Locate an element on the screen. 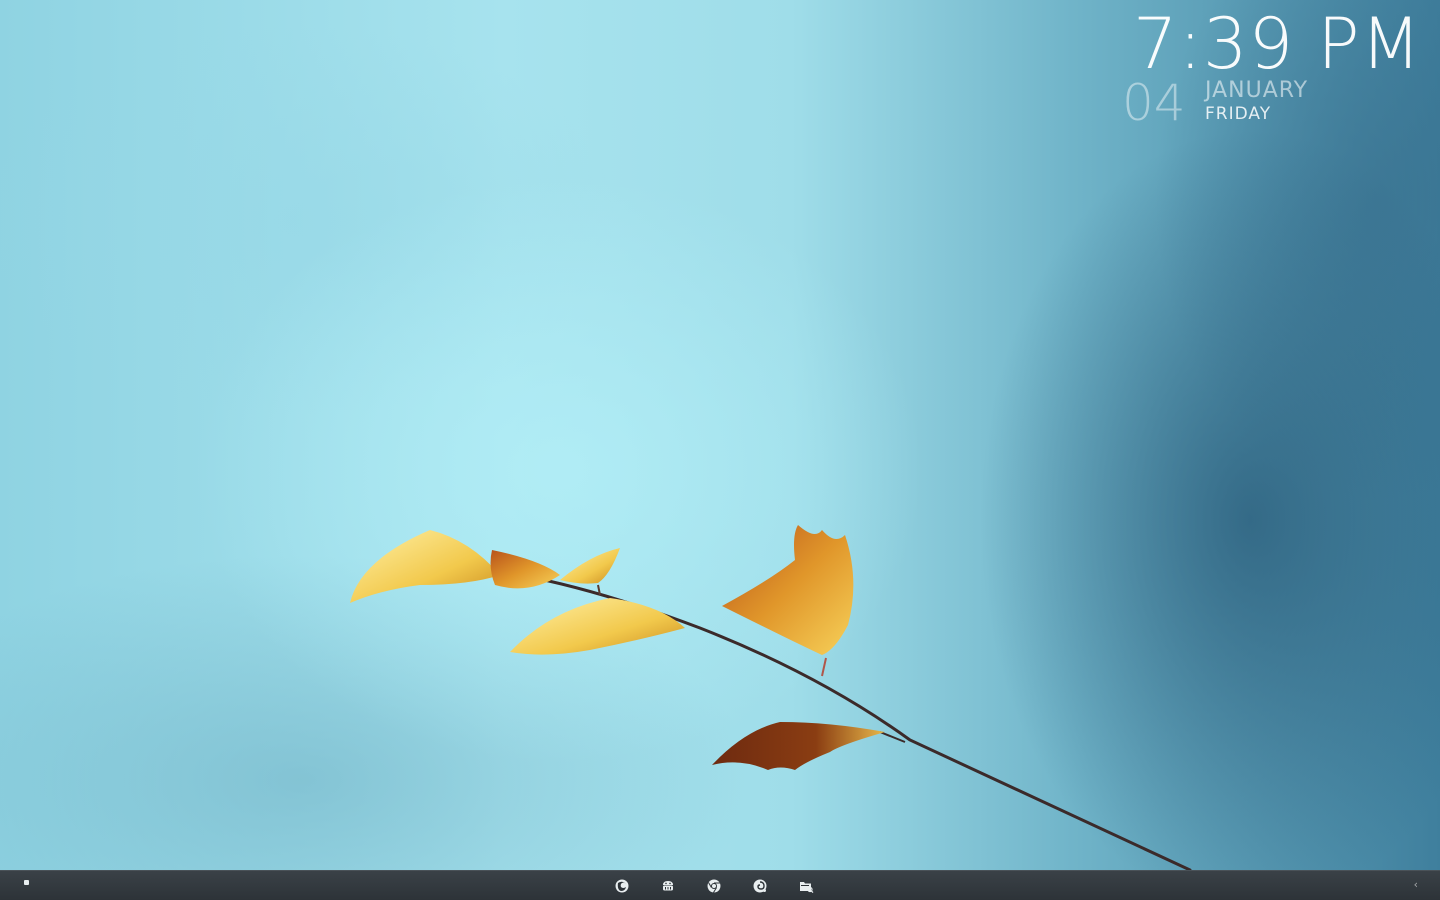  clock-day: 04 is located at coordinates (1154, 103).